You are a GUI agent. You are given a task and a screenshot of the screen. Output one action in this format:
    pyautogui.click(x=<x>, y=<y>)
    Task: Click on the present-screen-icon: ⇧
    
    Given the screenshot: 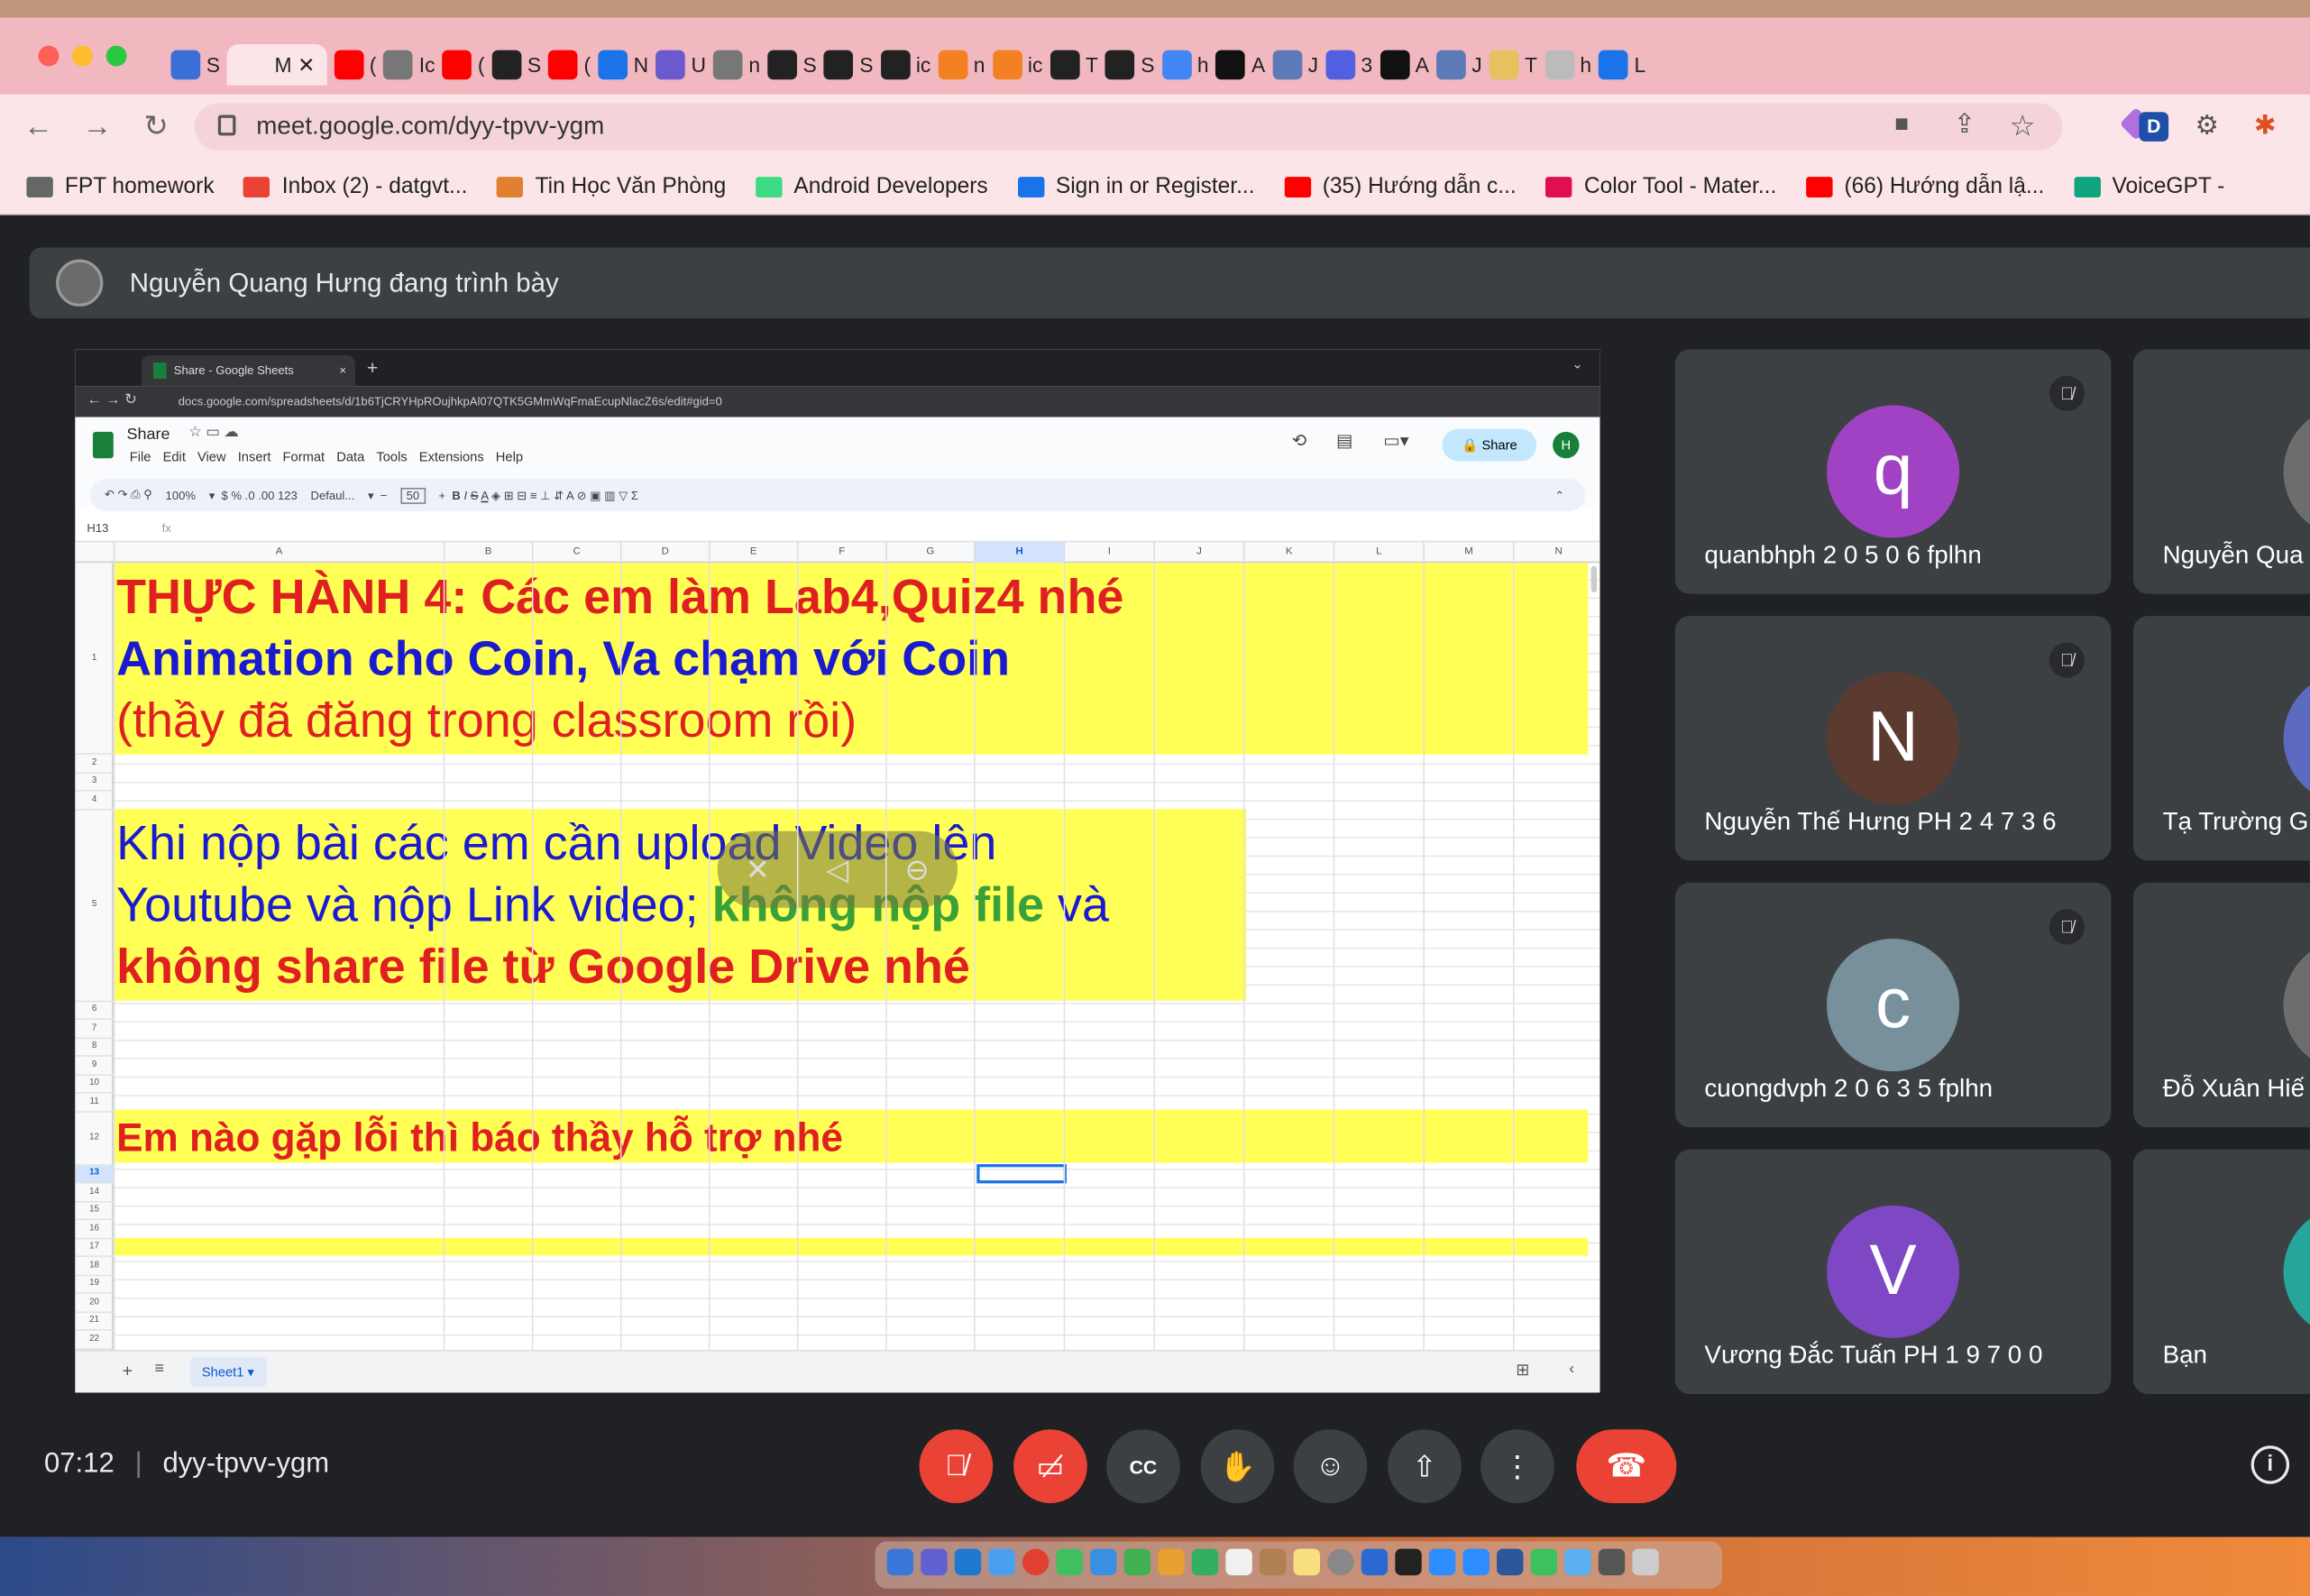 What is the action you would take?
    pyautogui.click(x=1425, y=1466)
    